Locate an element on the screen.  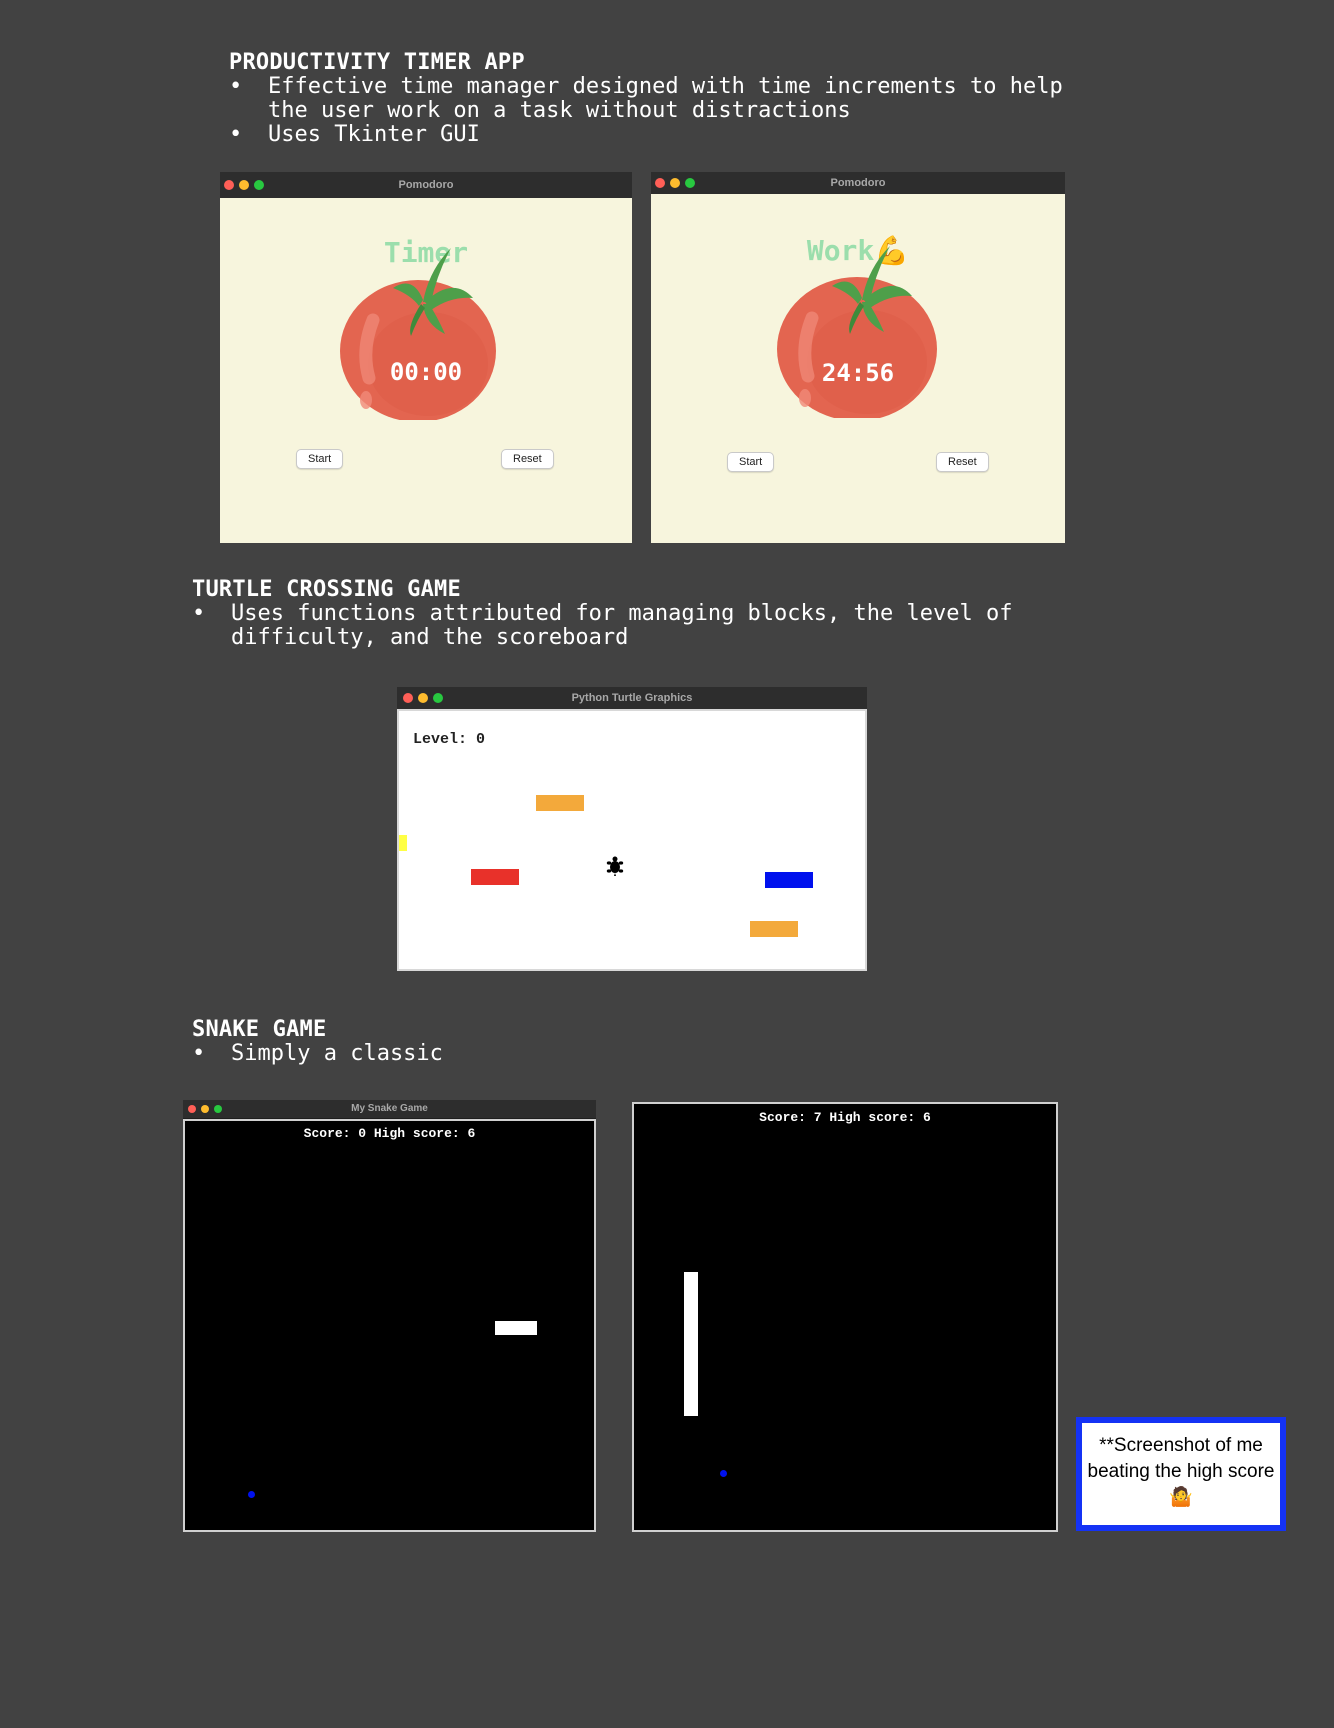
turtle-window: Python Turtle Graphics Level: 0 is located at coordinates (632, 829).